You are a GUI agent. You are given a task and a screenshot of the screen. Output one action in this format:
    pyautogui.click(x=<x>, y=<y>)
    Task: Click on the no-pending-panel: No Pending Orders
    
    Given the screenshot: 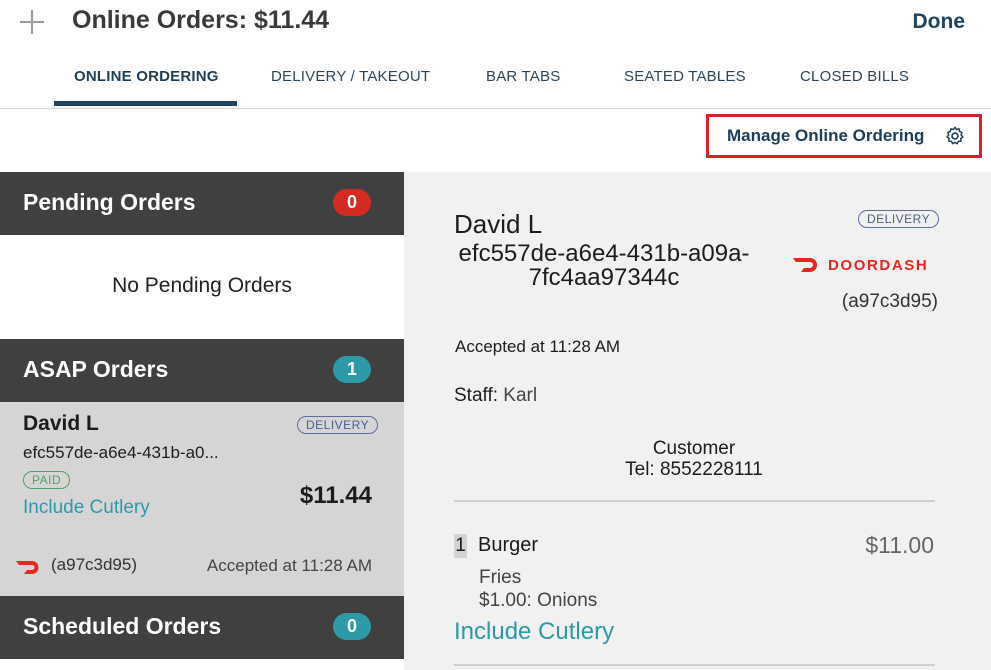 What is the action you would take?
    pyautogui.click(x=202, y=287)
    